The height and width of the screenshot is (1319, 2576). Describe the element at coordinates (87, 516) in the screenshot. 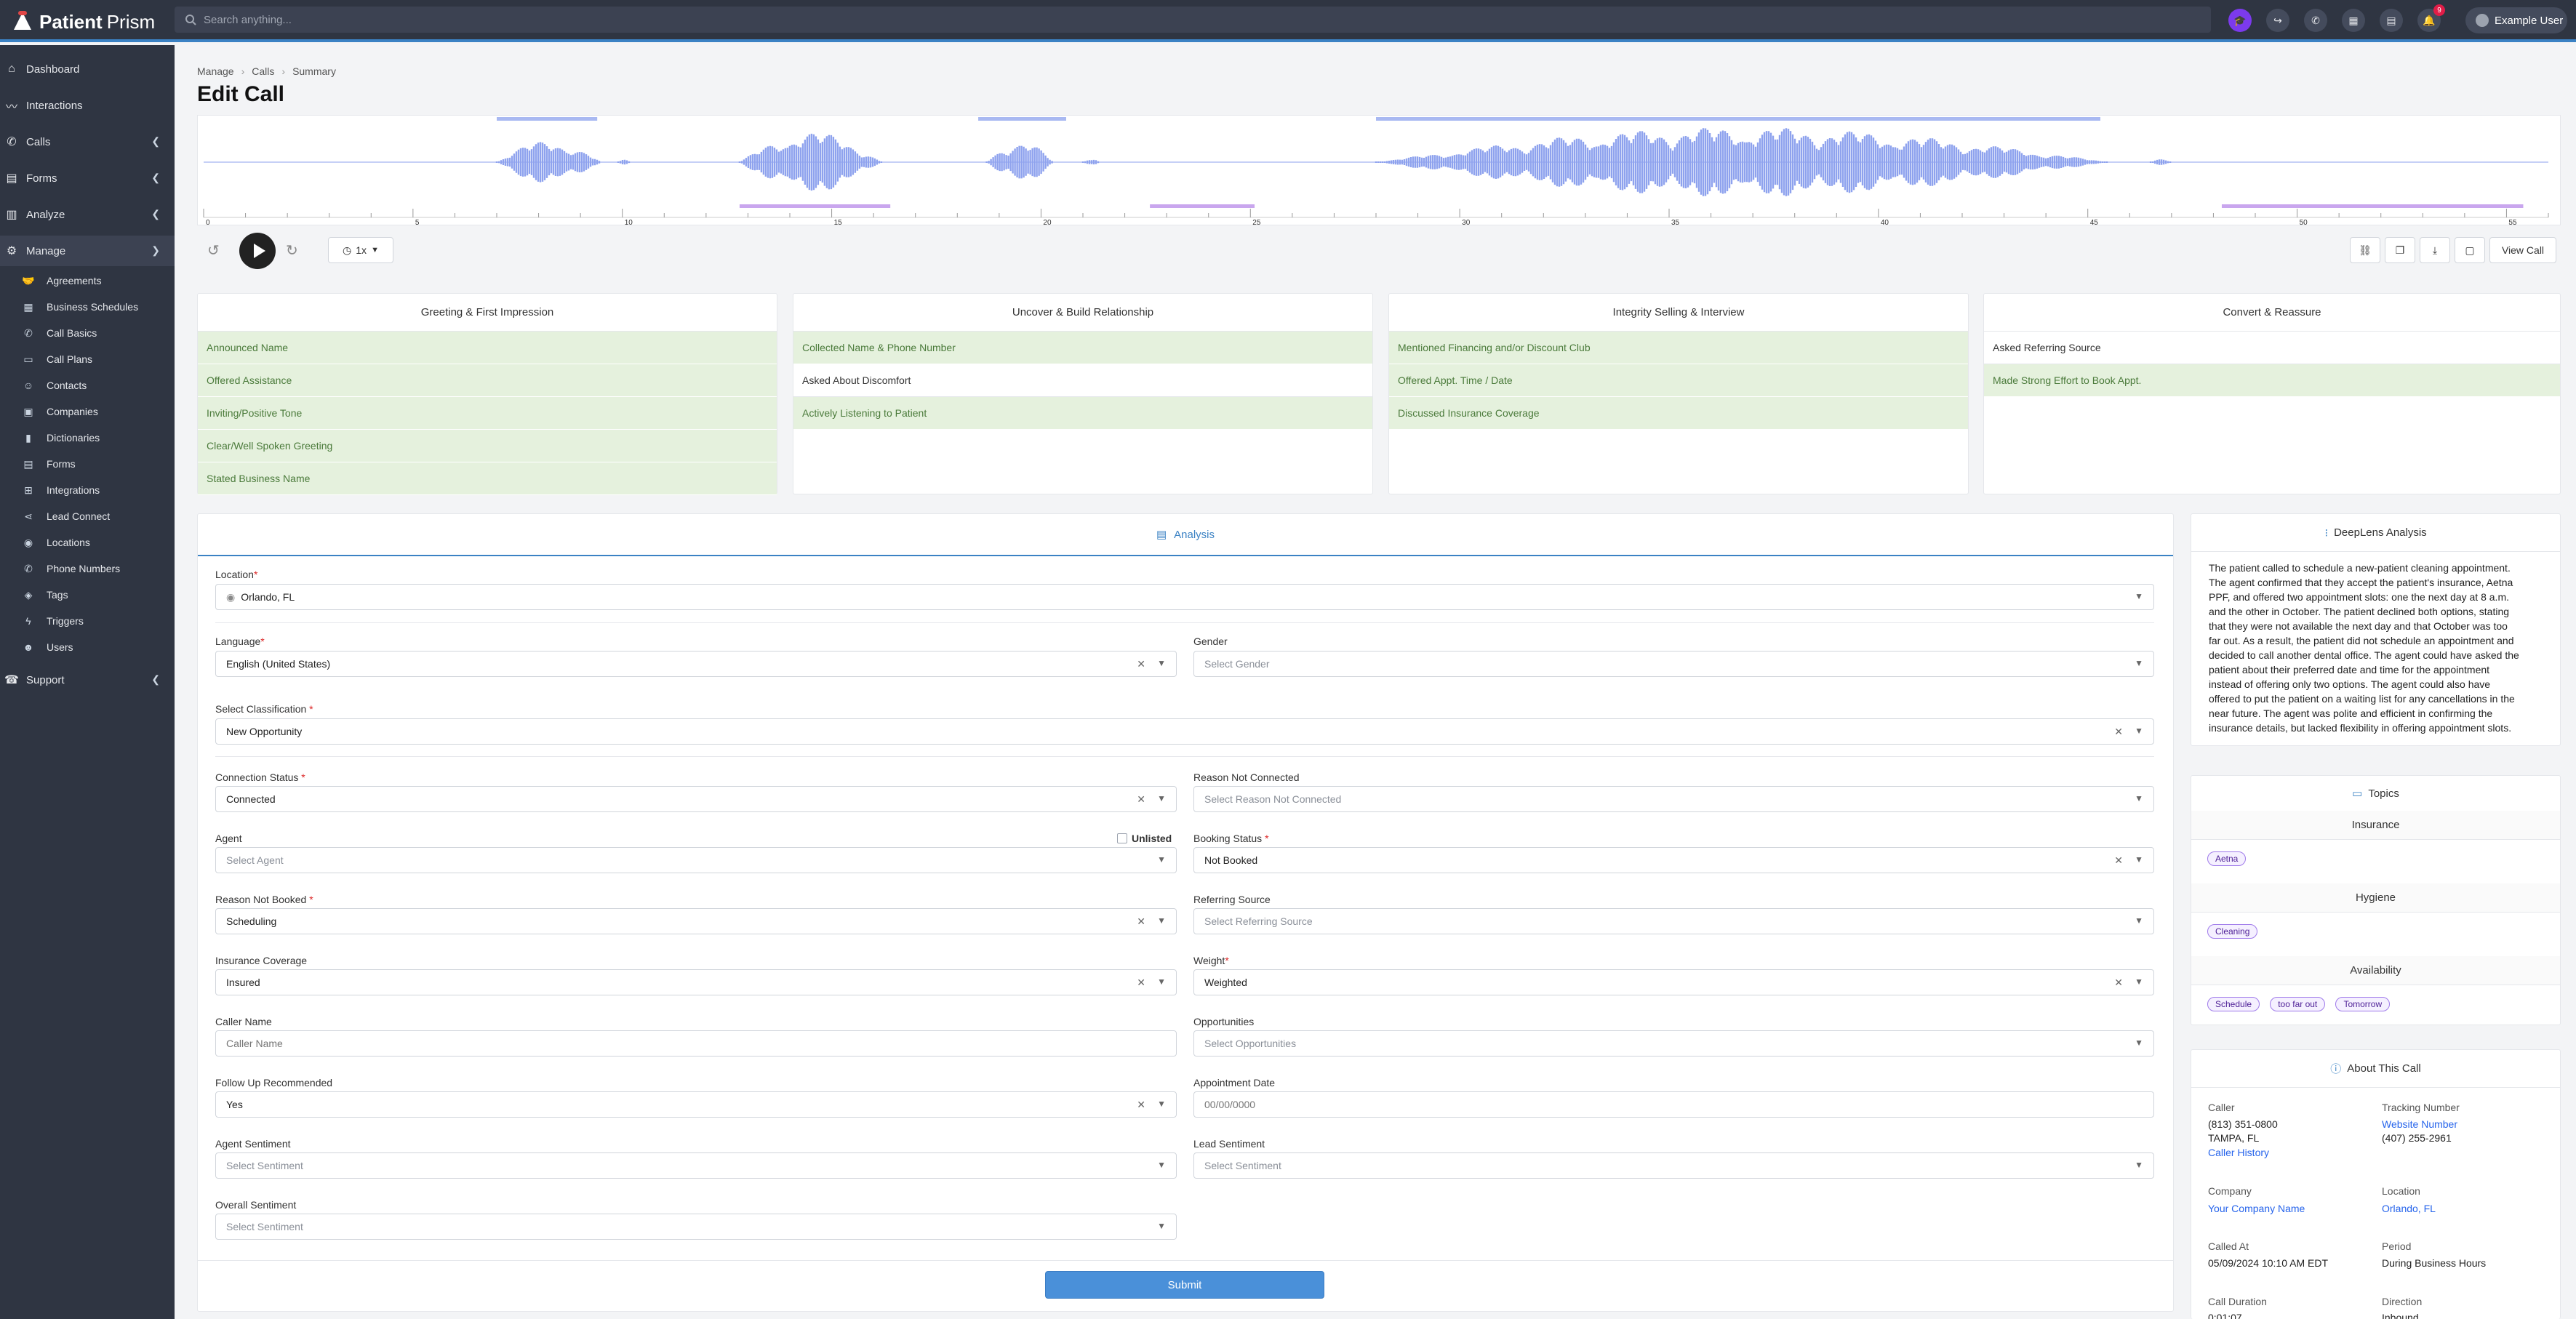

I see `sidebar-subitem-lead-connect: ⋖ Lead Connect` at that location.